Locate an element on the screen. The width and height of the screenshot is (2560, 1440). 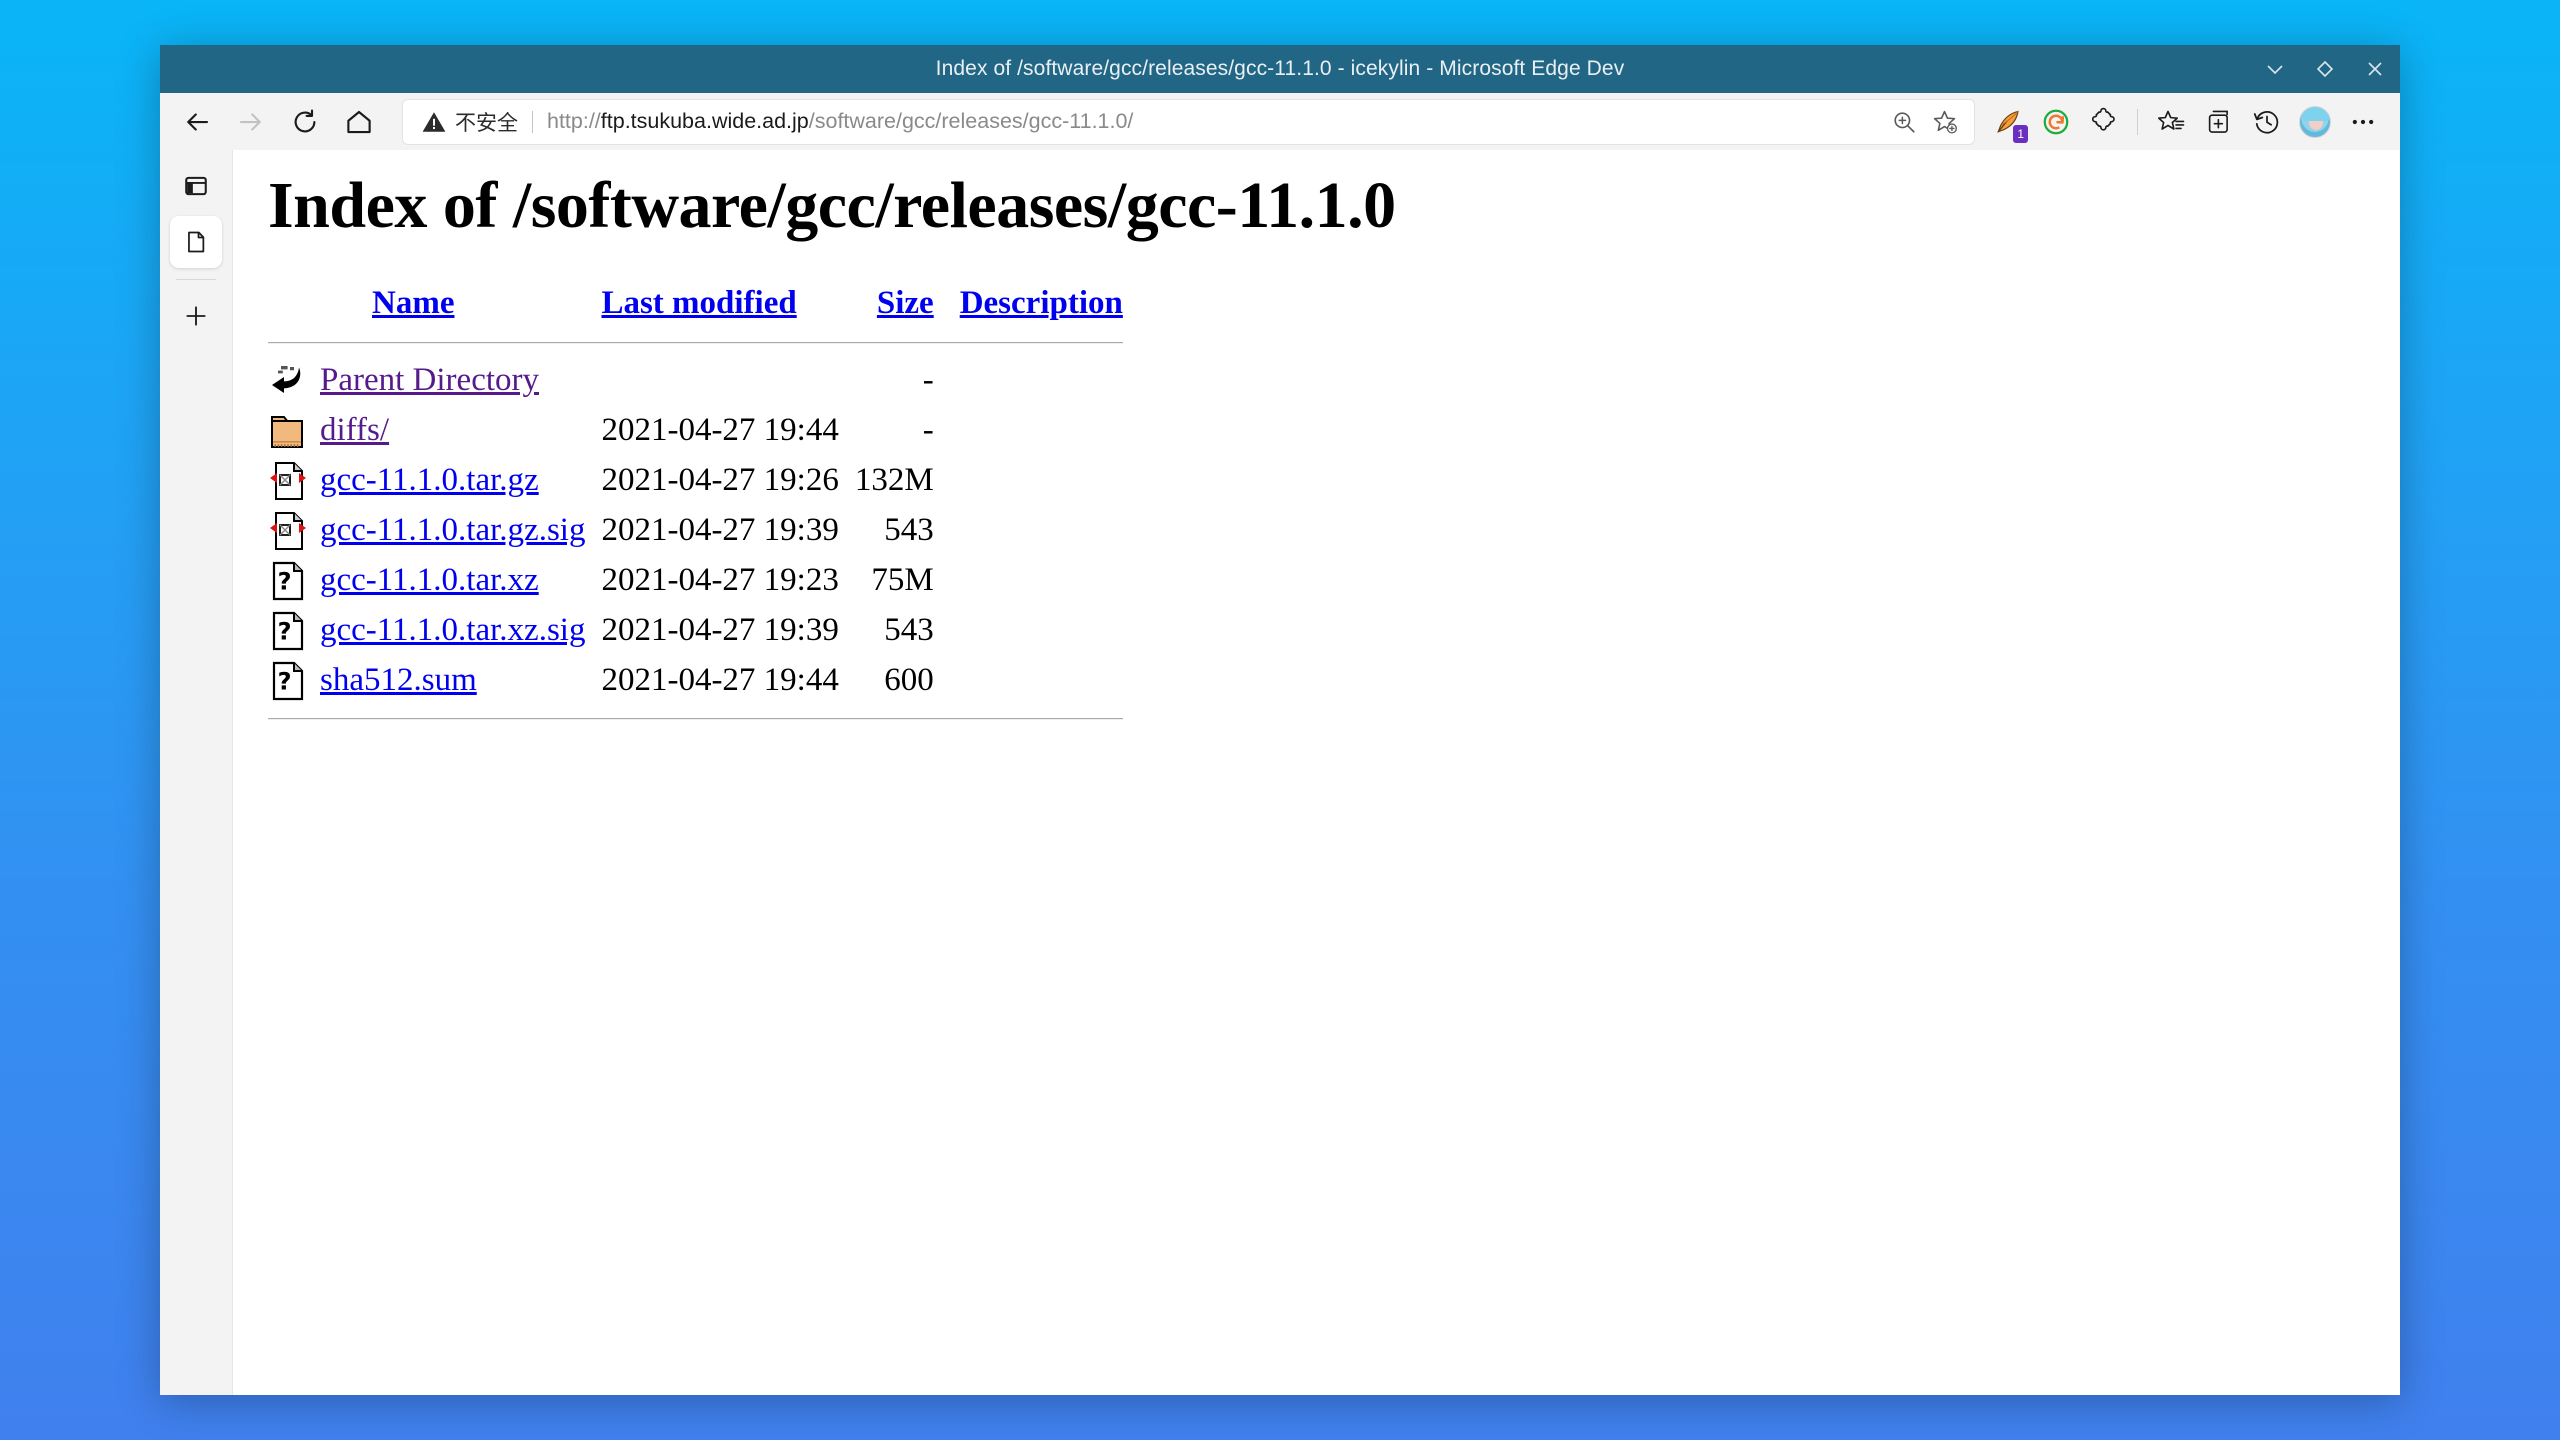
parent-directory-icon is located at coordinates (294, 381).